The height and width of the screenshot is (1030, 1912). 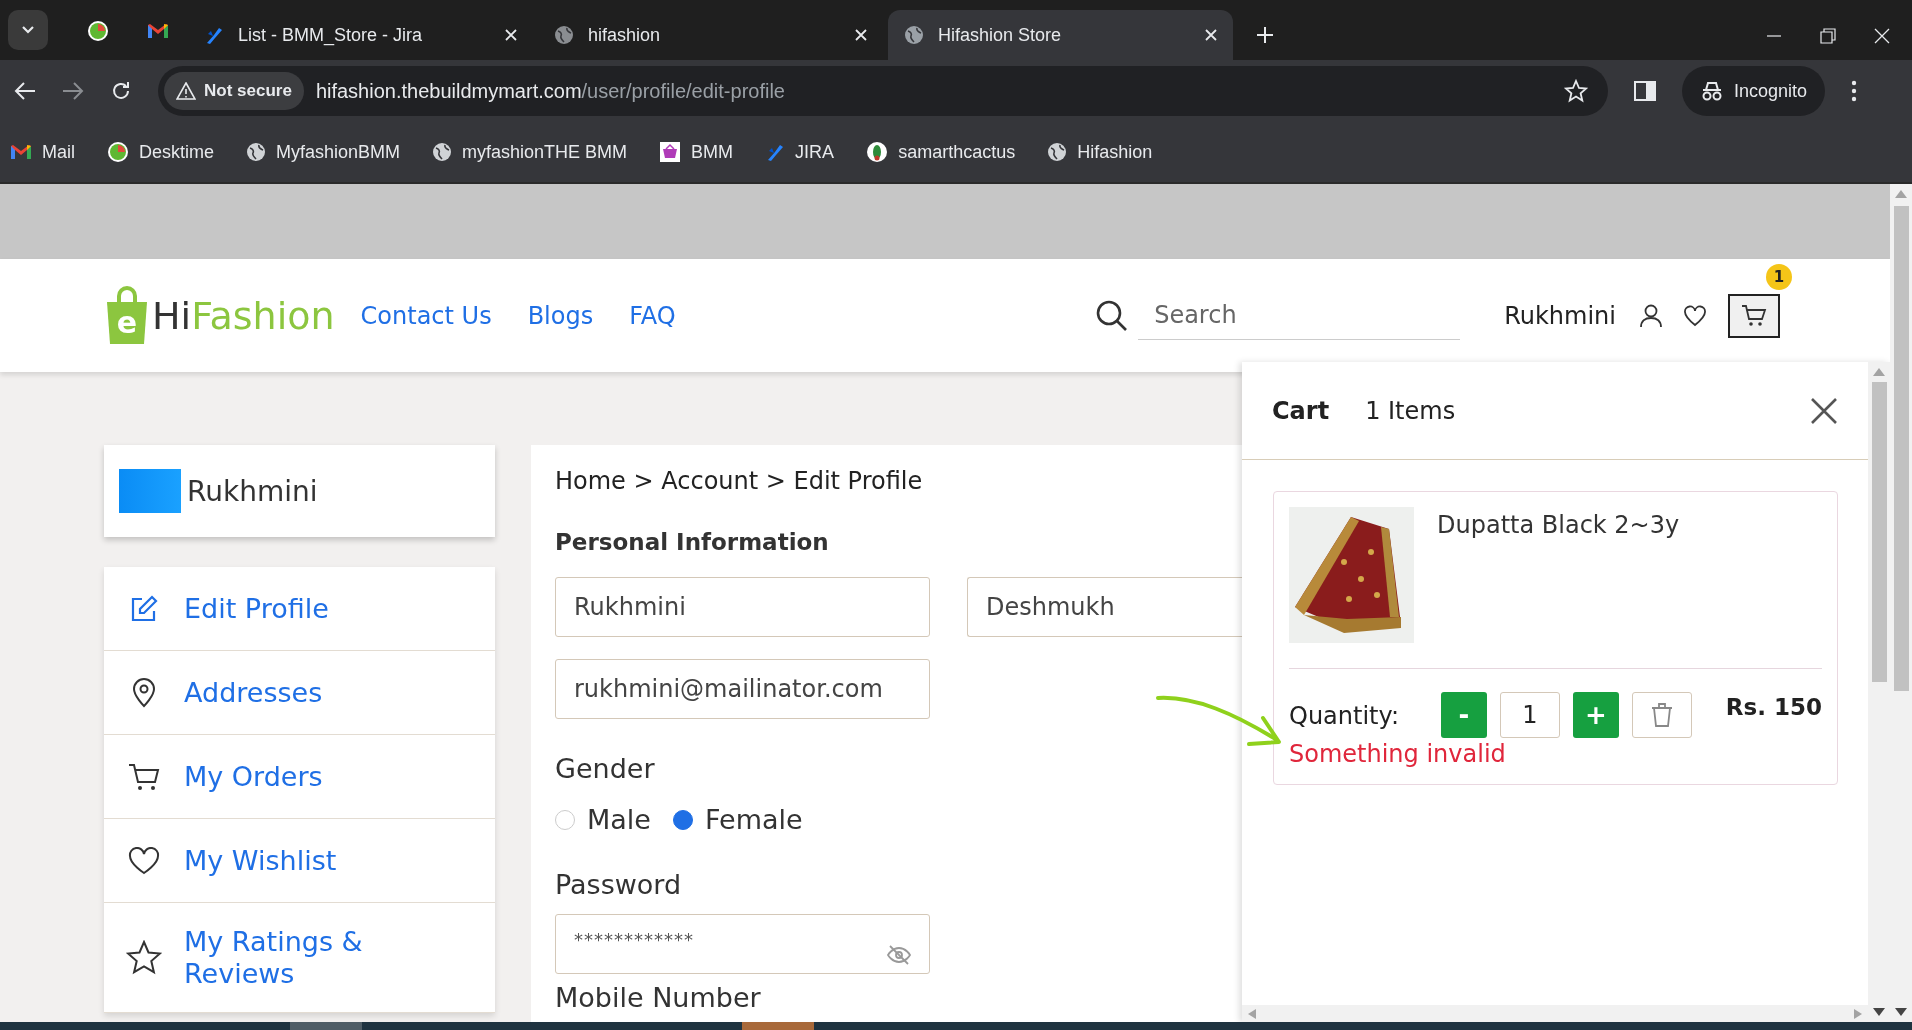 I want to click on bookmark: BMM, so click(x=696, y=152).